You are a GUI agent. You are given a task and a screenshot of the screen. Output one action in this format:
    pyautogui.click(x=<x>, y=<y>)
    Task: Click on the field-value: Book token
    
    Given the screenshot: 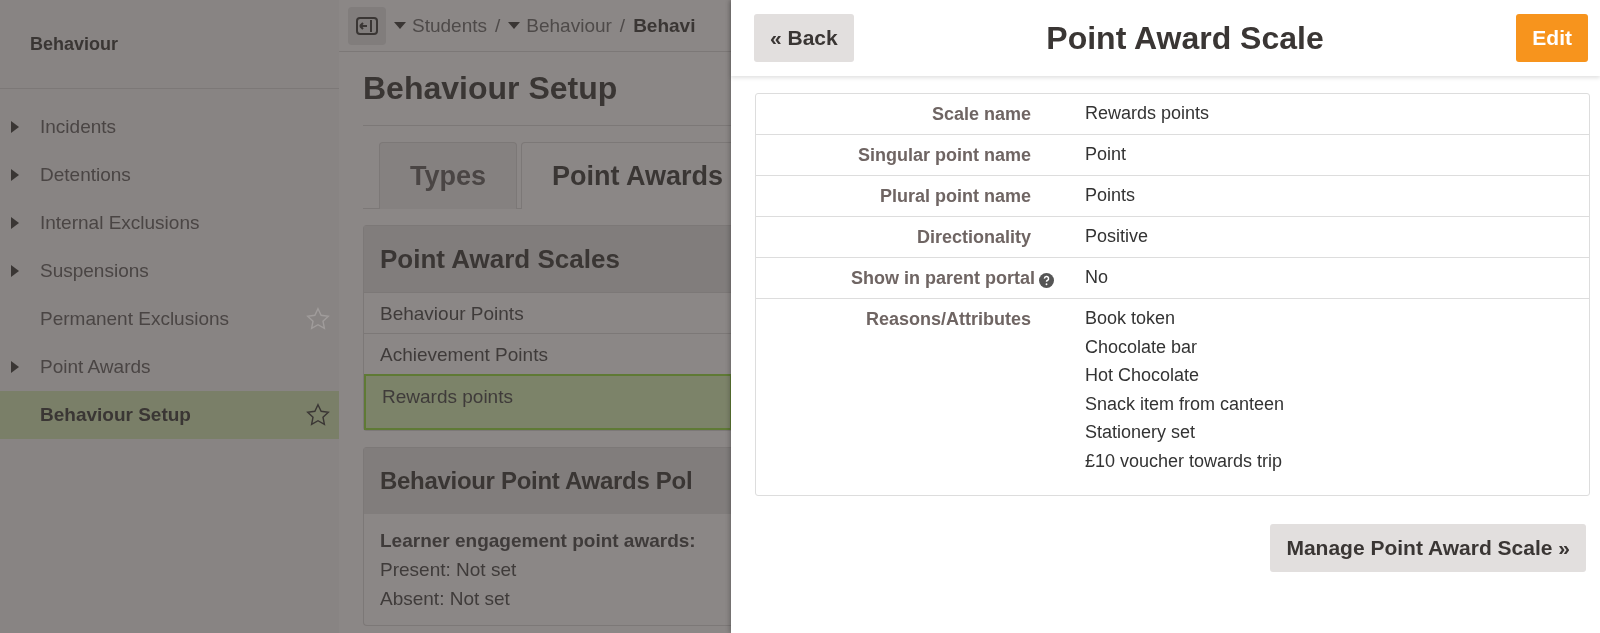 What is the action you would take?
    pyautogui.click(x=1131, y=318)
    